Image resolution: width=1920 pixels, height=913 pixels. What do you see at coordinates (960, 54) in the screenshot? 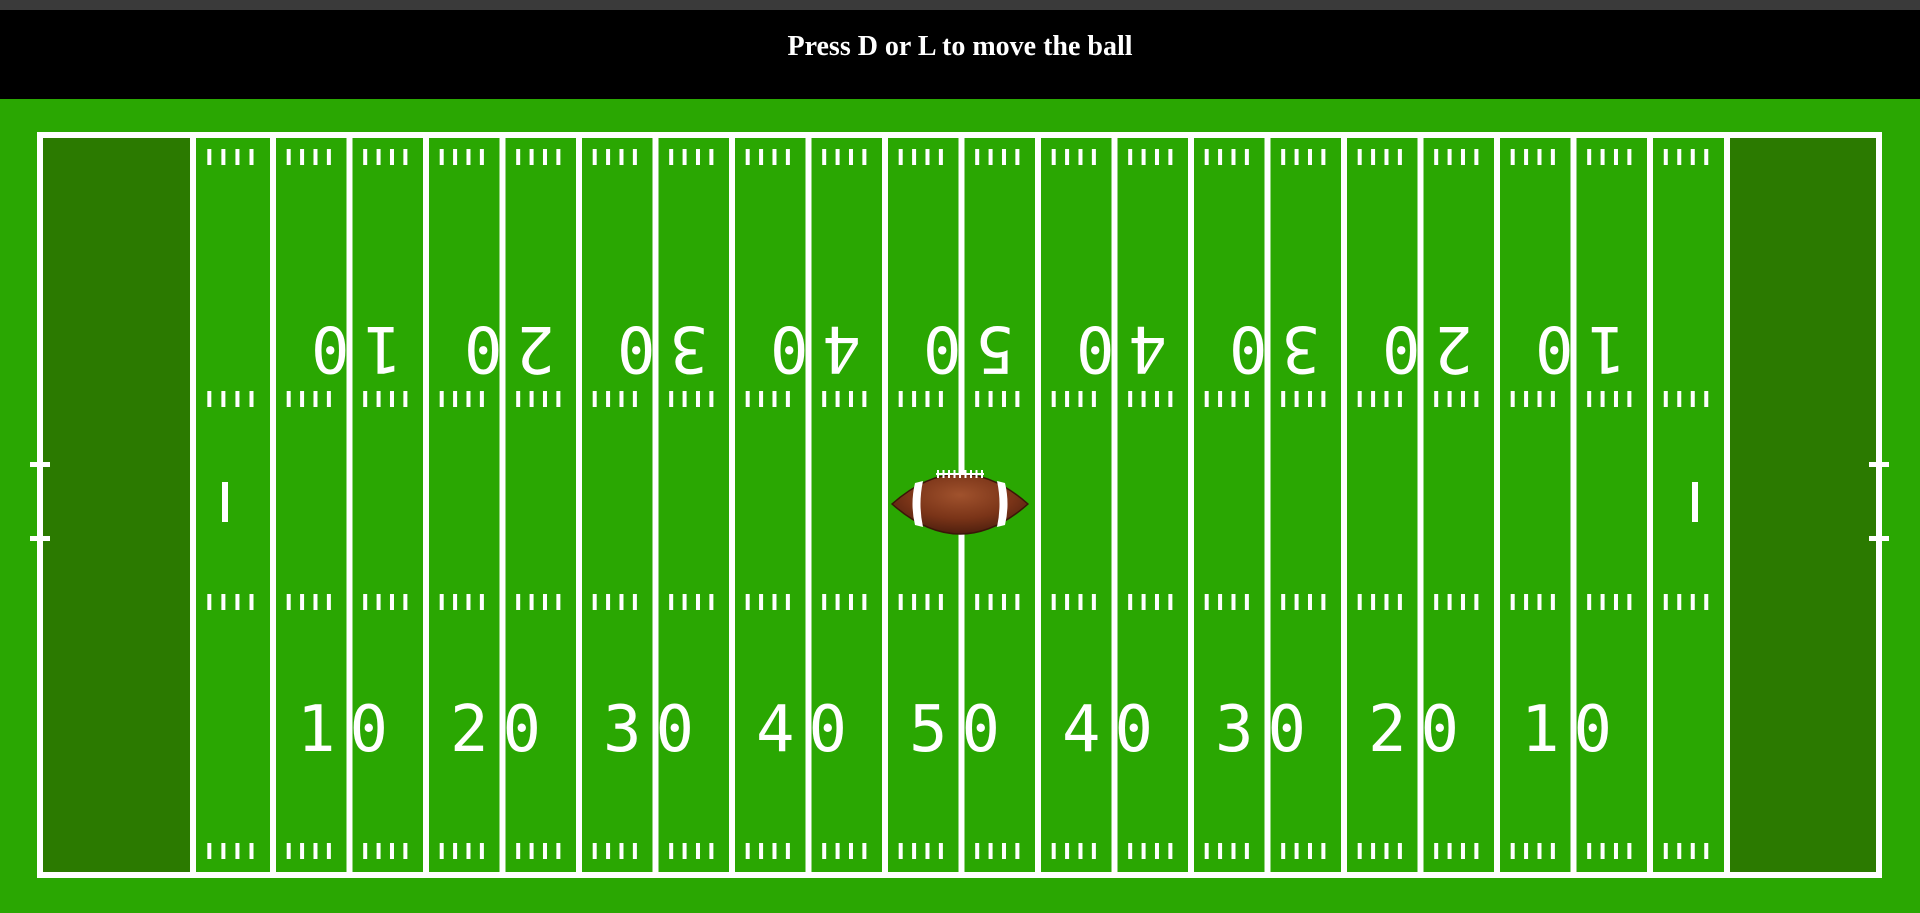
I see `instruction-banner: Press D or L to move the ball` at bounding box center [960, 54].